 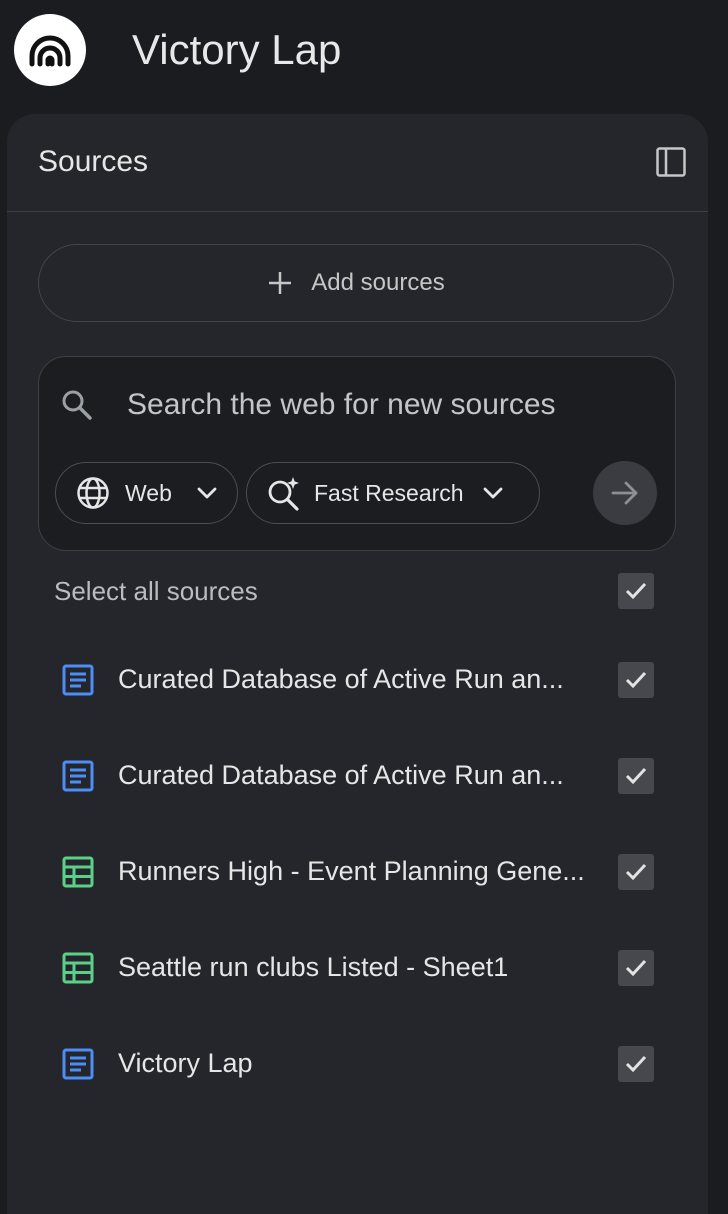 What do you see at coordinates (93, 161) in the screenshot?
I see `sources-panel-title: Sources` at bounding box center [93, 161].